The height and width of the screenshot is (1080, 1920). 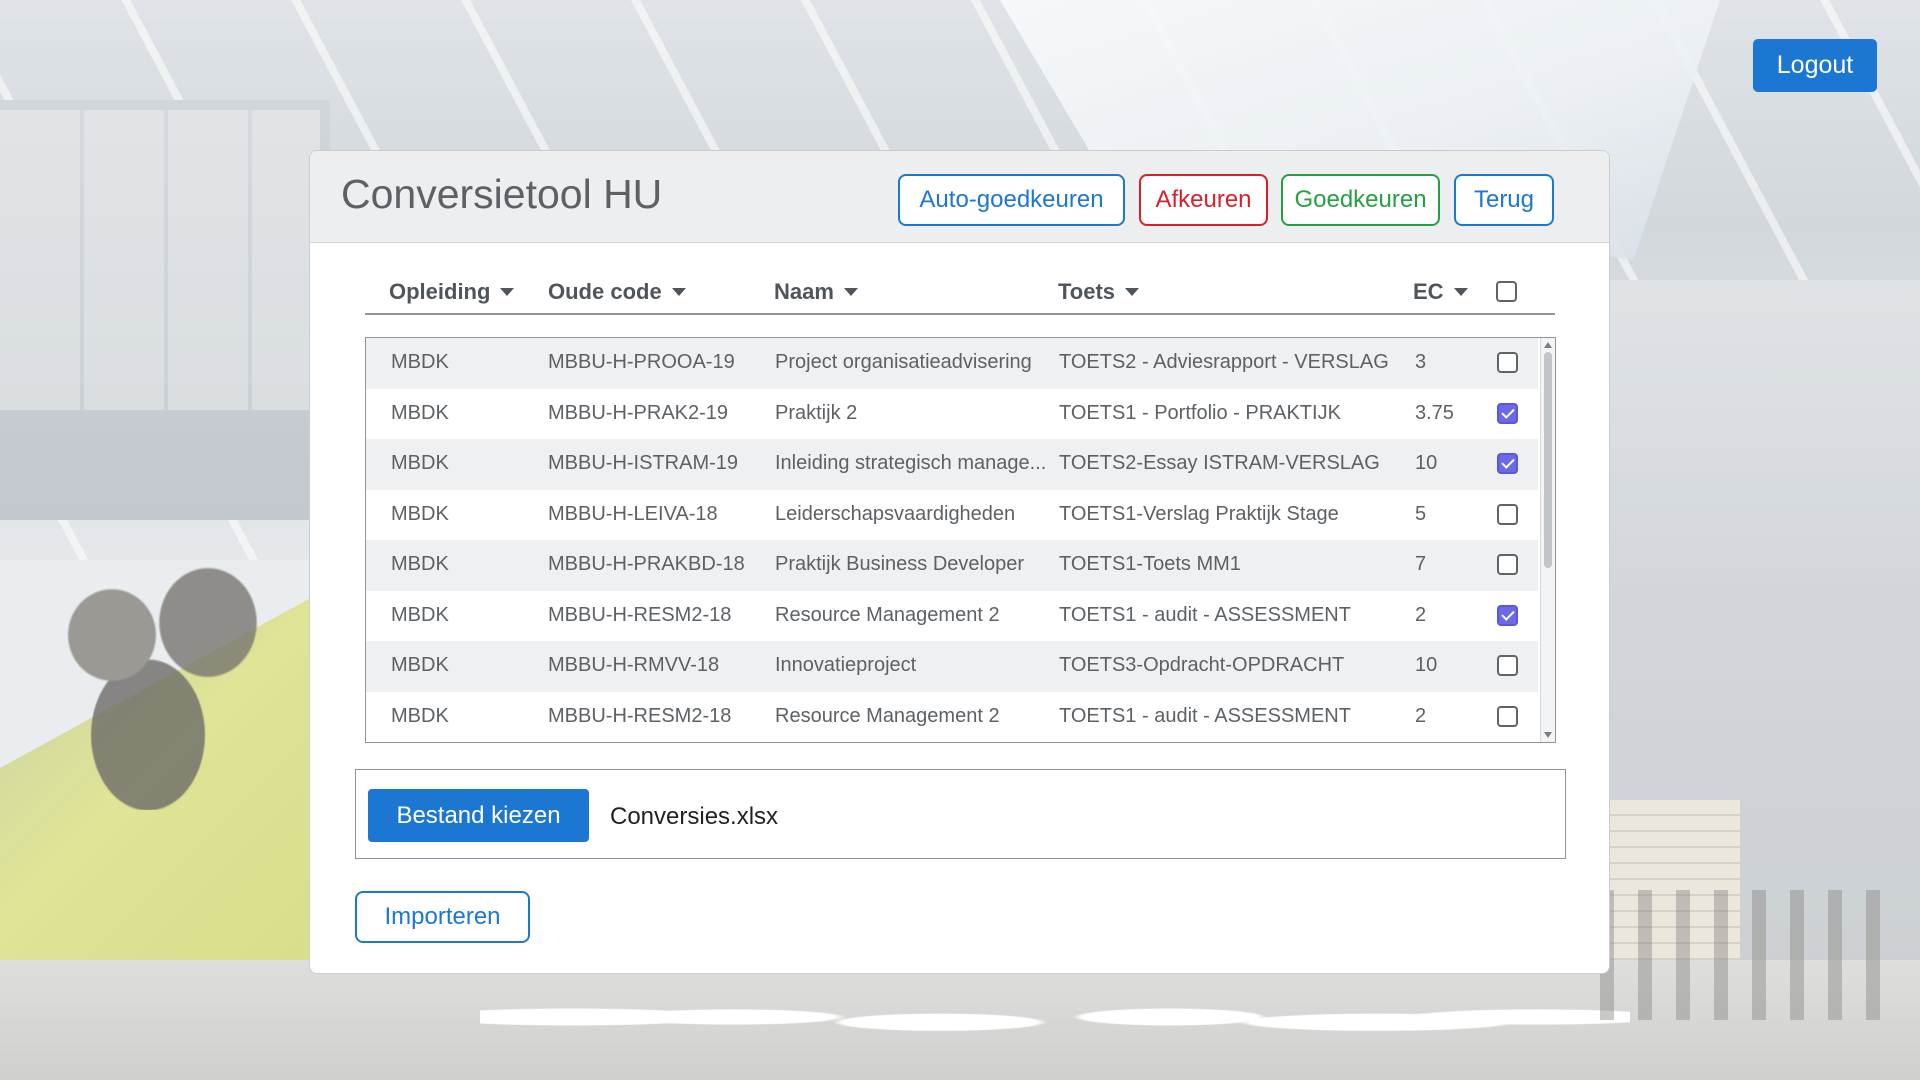 I want to click on approve-button: Goedkeuren, so click(x=1360, y=200).